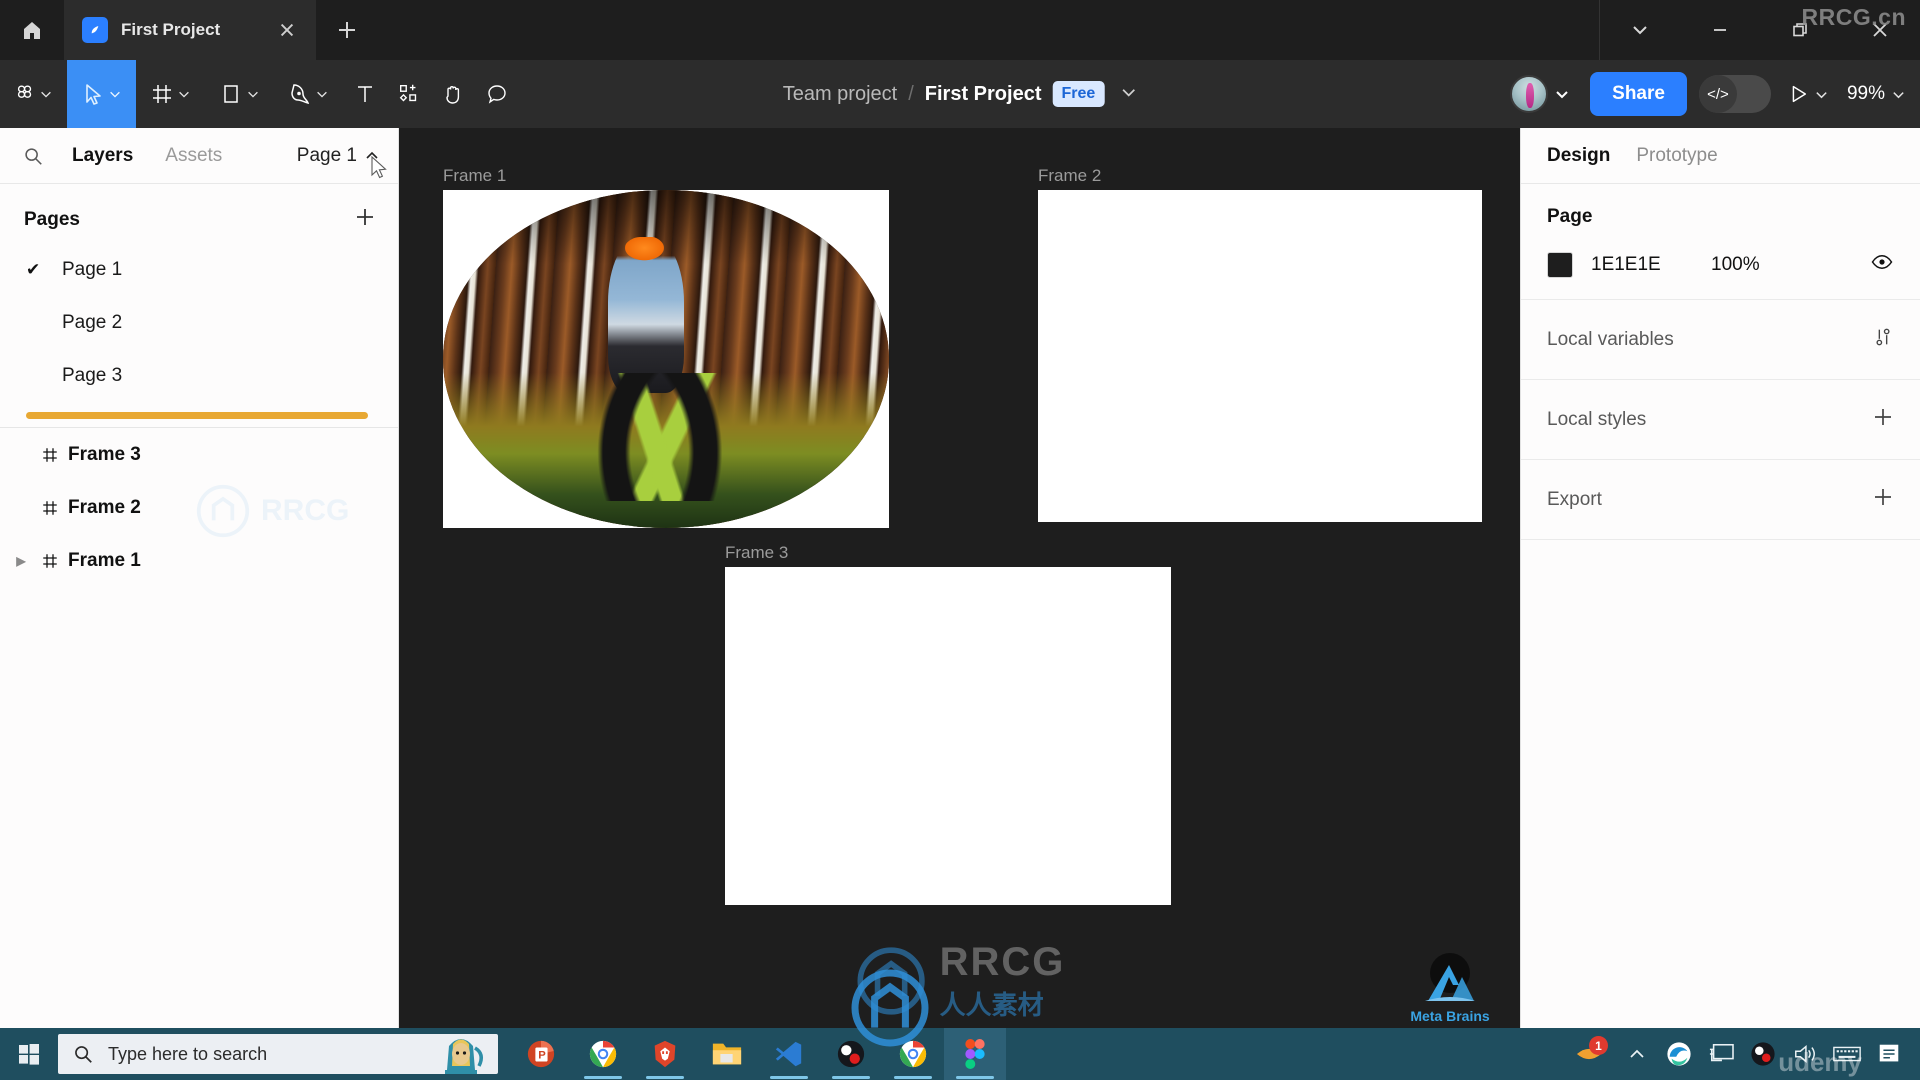  Describe the element at coordinates (199, 322) in the screenshot. I see `page-item-2: Page 2` at that location.